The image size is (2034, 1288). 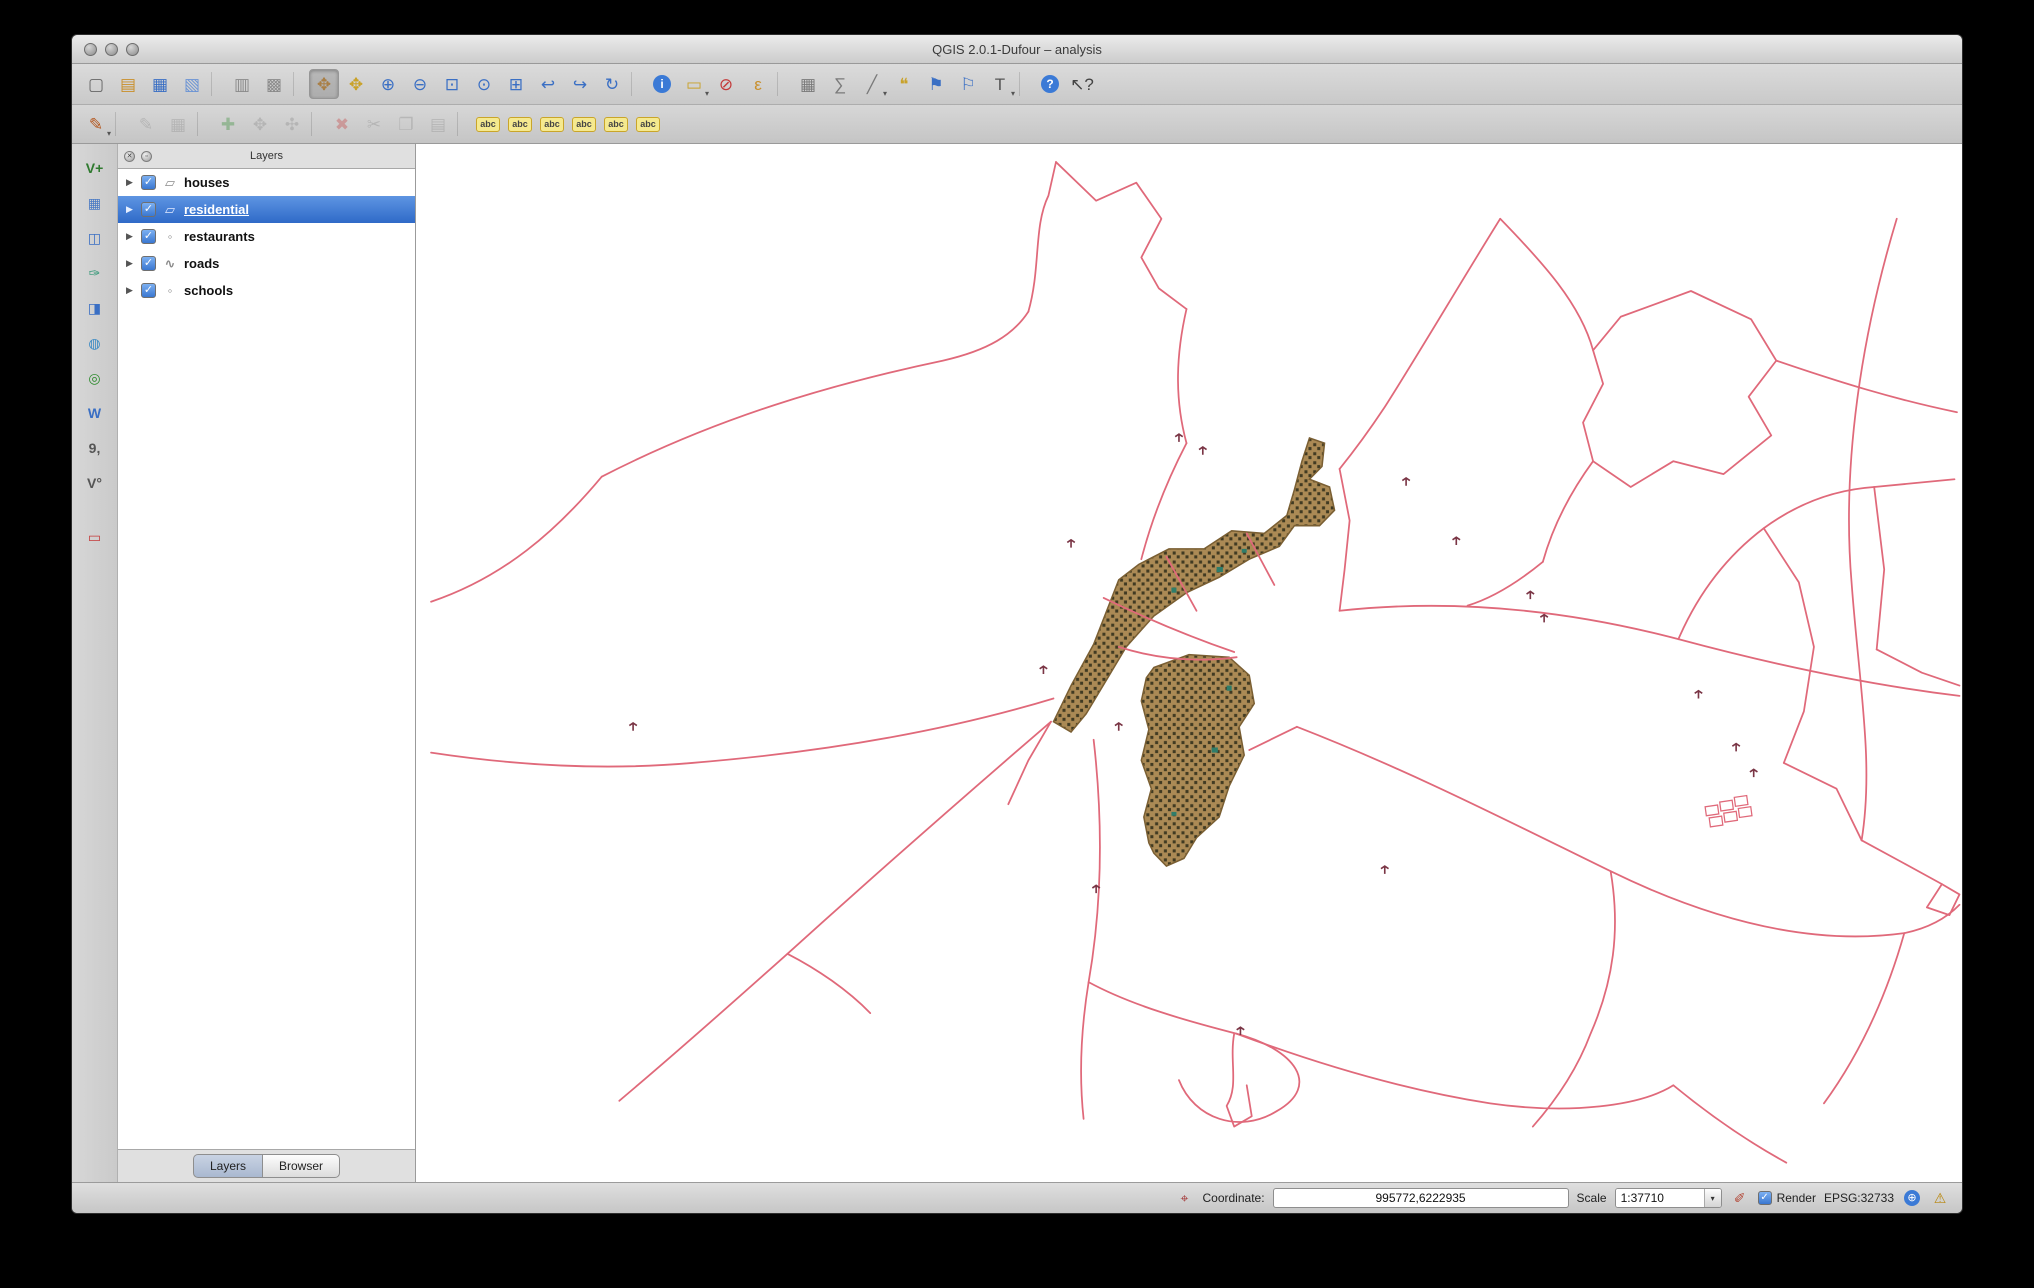 I want to click on add-vector-layer-icon: V+, so click(x=95, y=168).